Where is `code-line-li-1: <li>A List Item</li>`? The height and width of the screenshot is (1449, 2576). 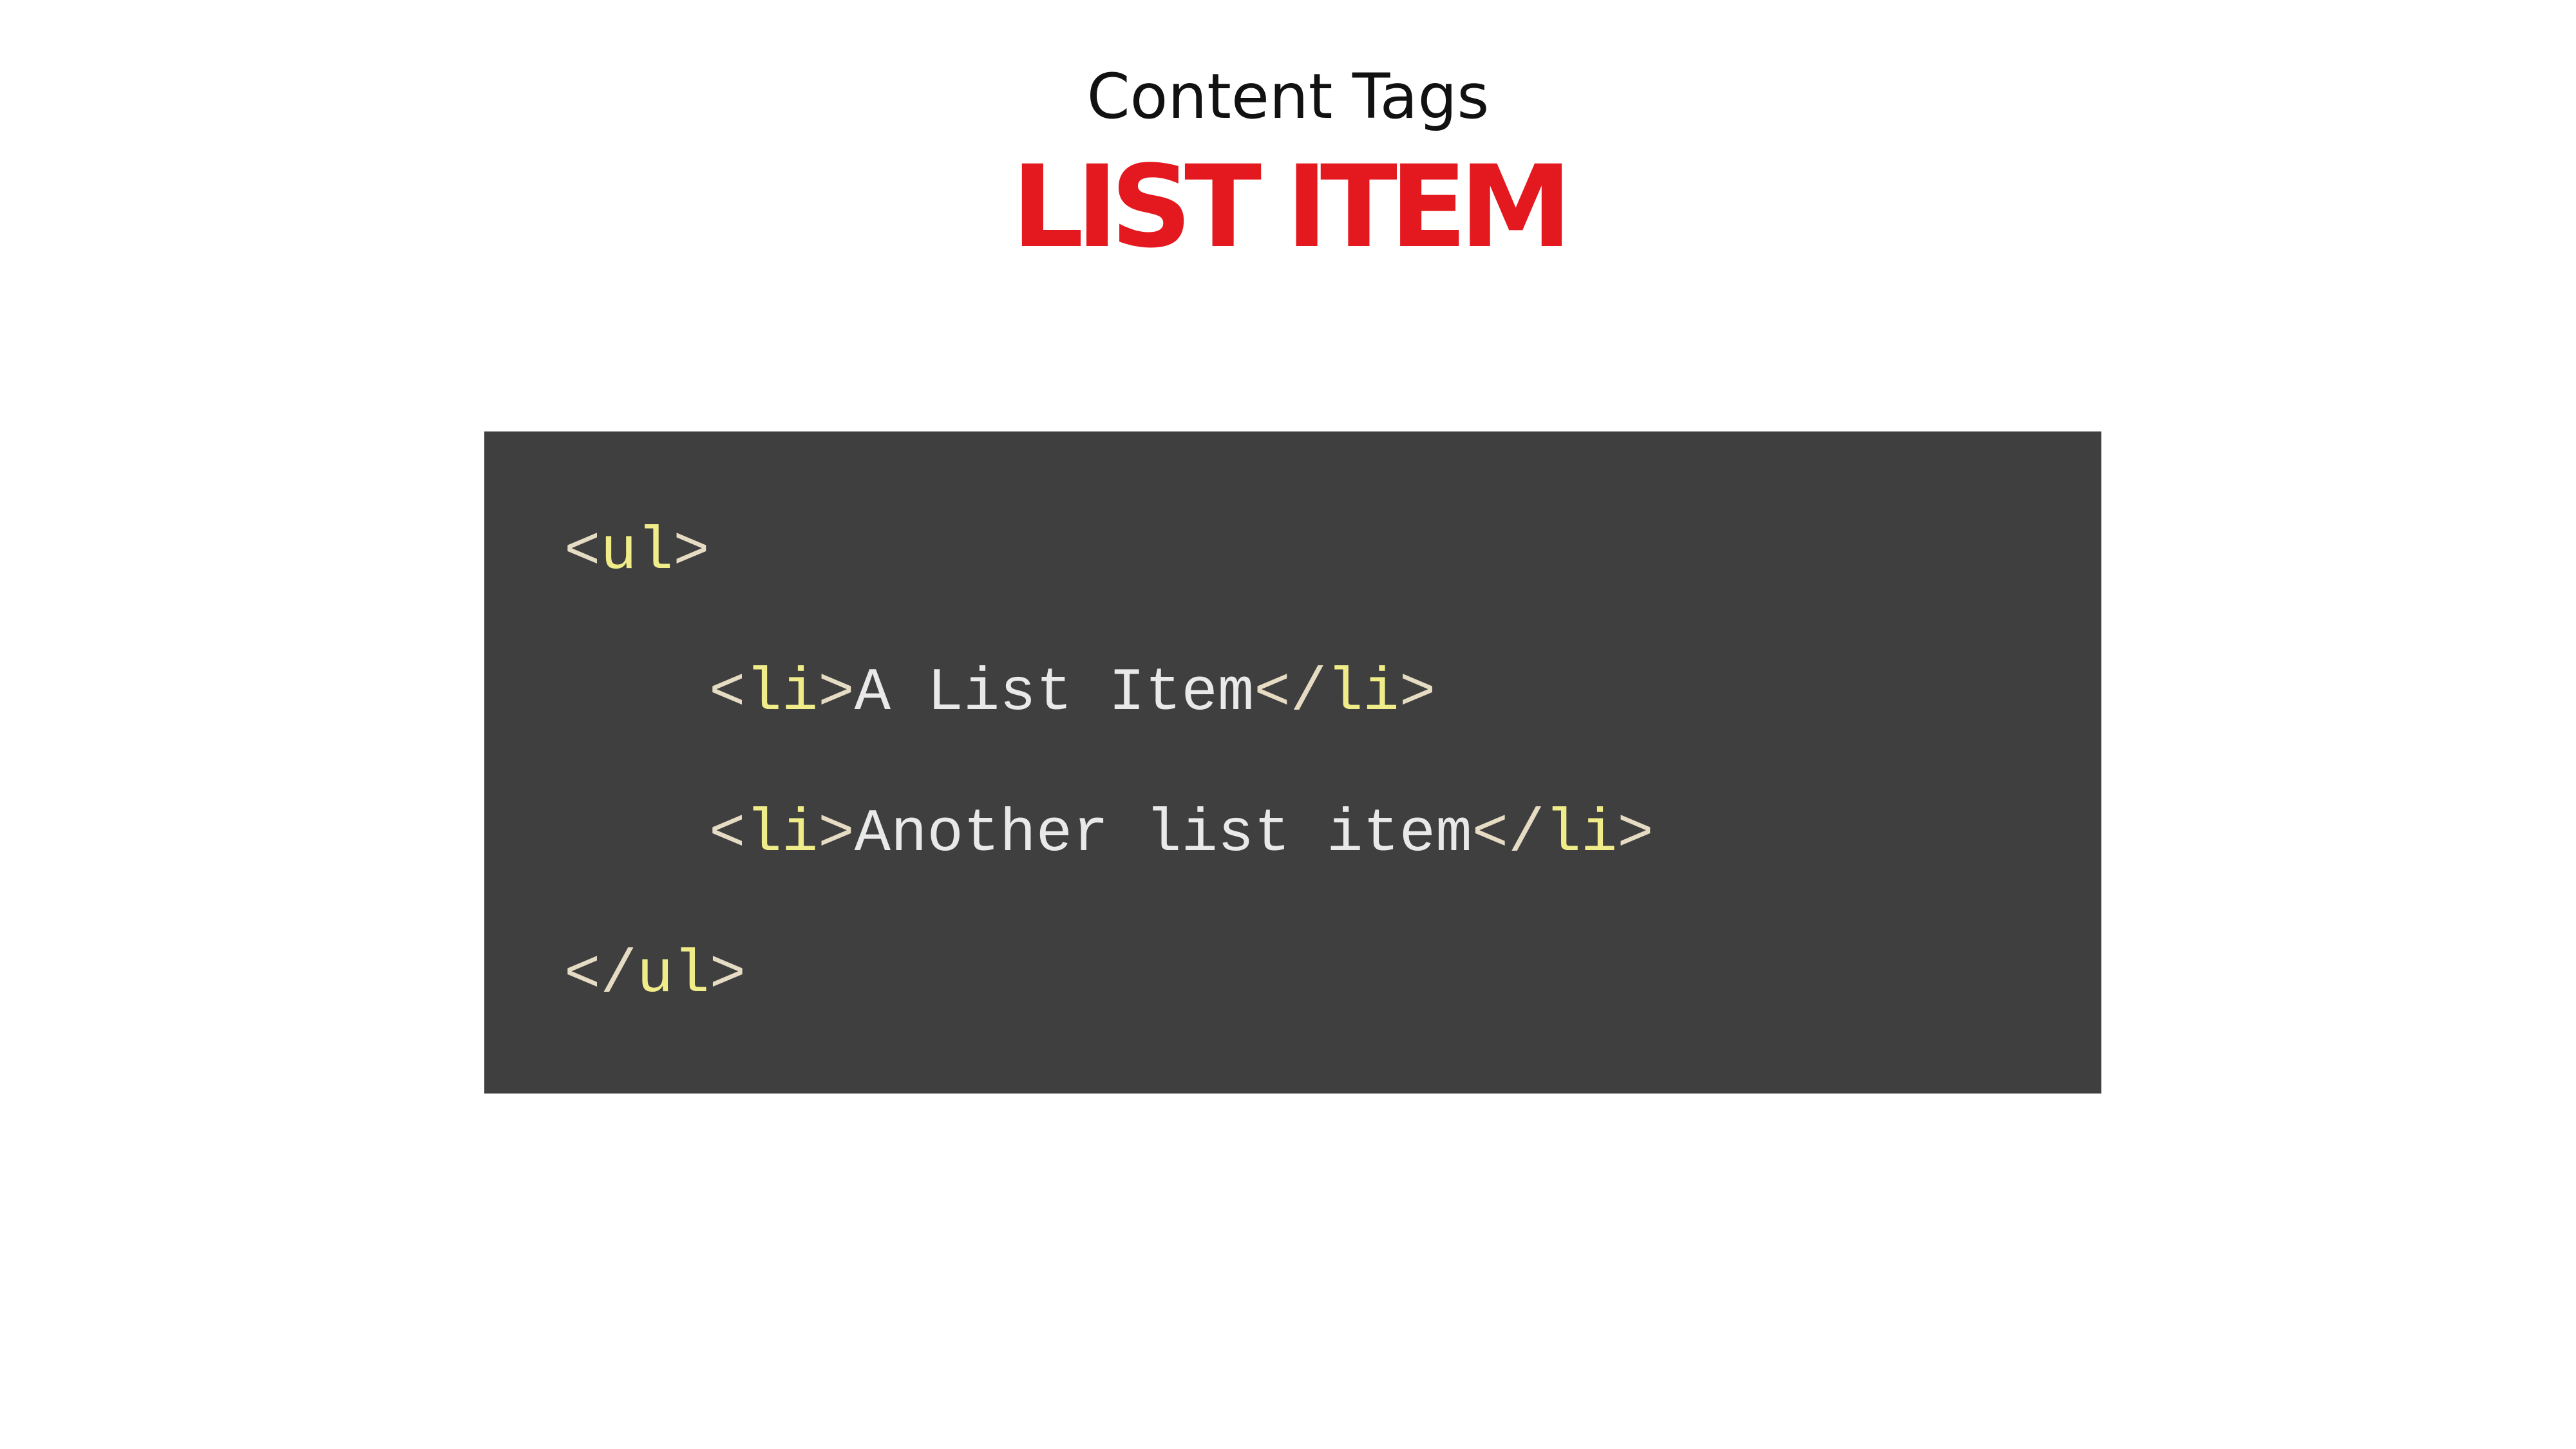
code-line-li-1: <li>A List Item</li> is located at coordinates (1072, 693).